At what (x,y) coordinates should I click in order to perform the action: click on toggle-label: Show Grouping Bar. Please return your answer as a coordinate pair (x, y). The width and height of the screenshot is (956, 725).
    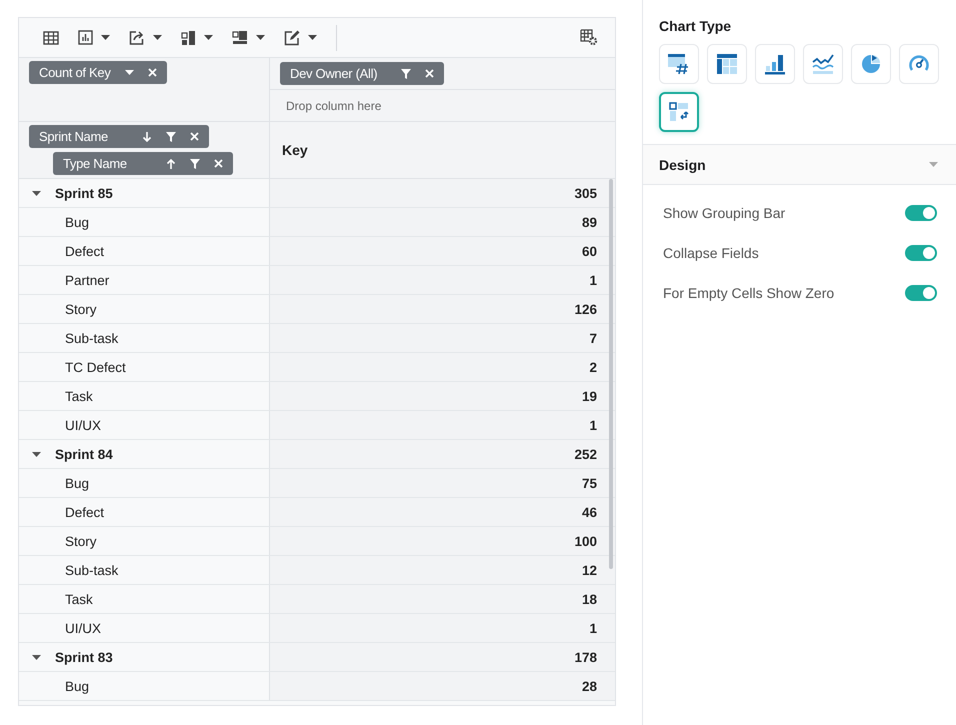
    Looking at the image, I should click on (724, 213).